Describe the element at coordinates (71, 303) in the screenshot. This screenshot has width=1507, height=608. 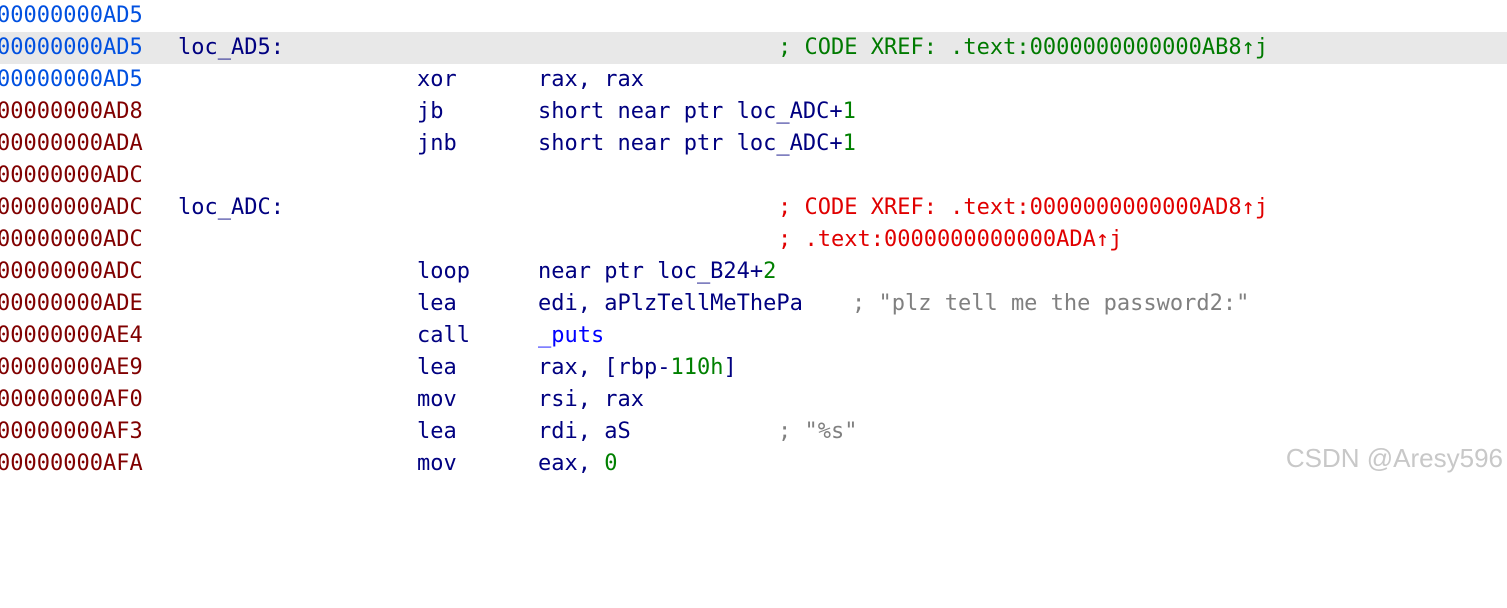
I see `line-address: 00000000ADE` at that location.